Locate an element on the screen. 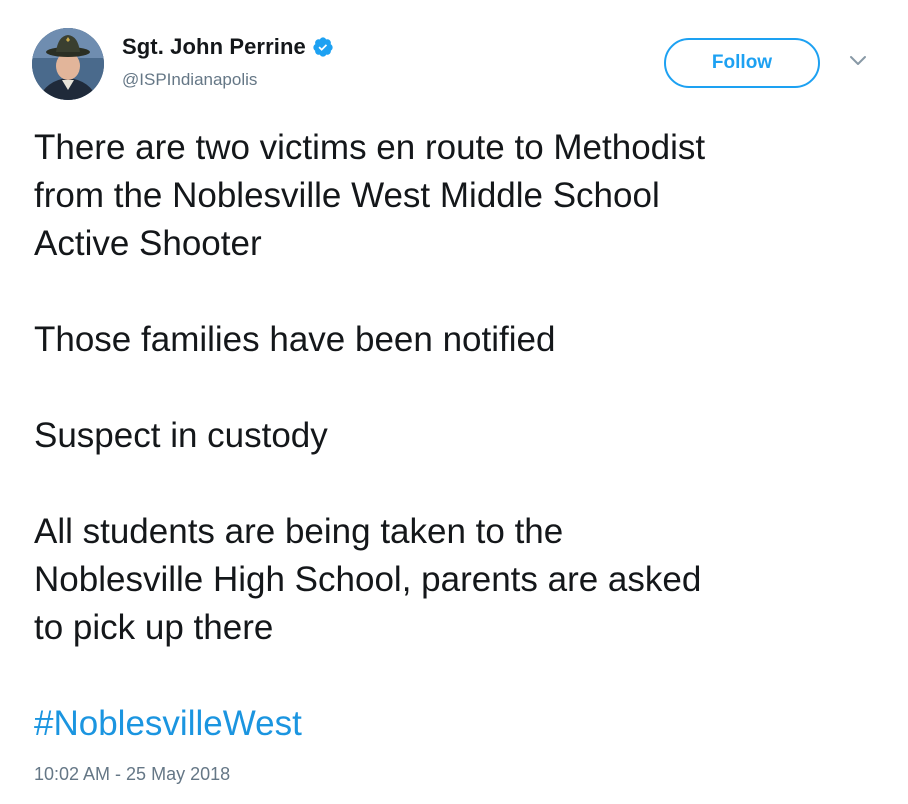  tweet-line: Active Shooter is located at coordinates (148, 243).